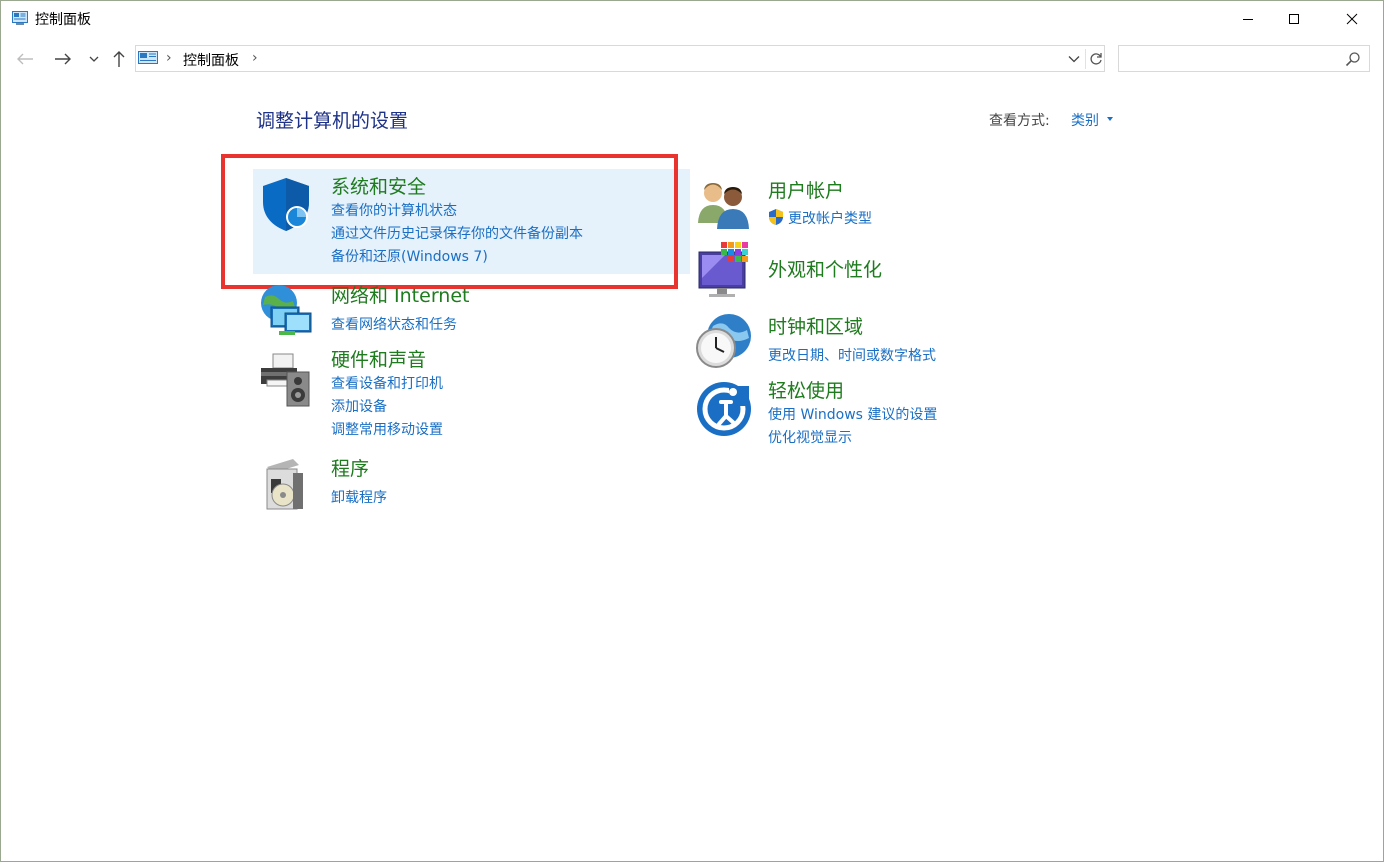 The image size is (1384, 862). I want to click on link-network-status: 查看网络状态和任务, so click(394, 324).